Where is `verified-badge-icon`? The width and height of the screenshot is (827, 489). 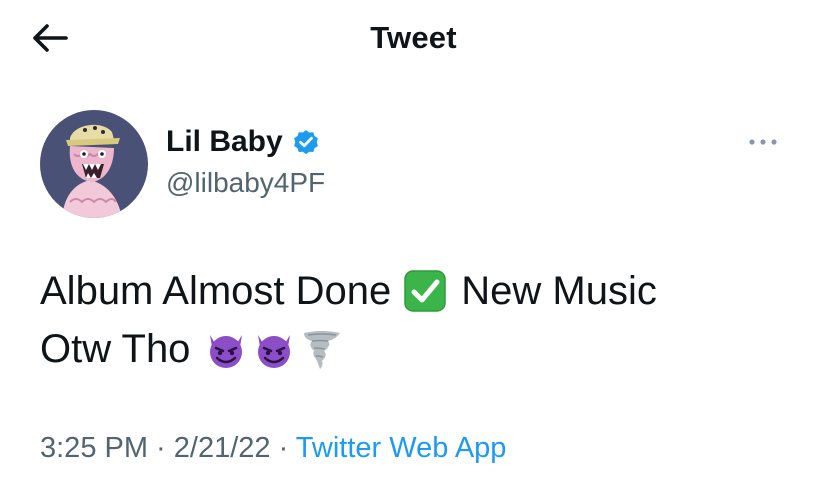
verified-badge-icon is located at coordinates (305, 142).